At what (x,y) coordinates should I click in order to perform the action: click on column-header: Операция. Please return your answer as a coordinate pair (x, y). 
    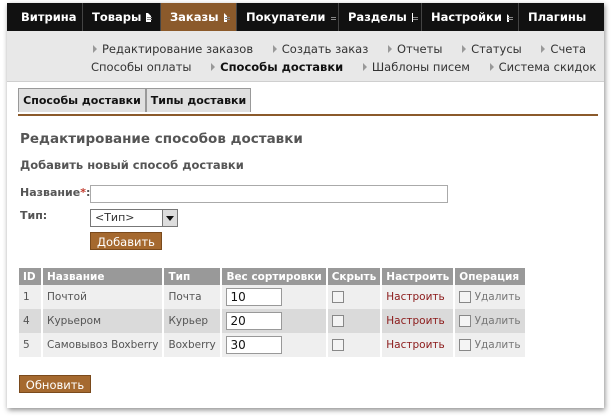
    Looking at the image, I should click on (490, 276).